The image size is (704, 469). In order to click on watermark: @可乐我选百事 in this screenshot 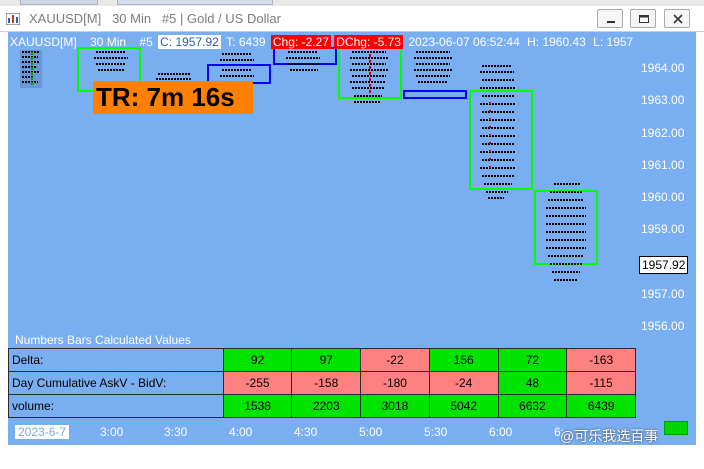, I will do `click(609, 436)`.